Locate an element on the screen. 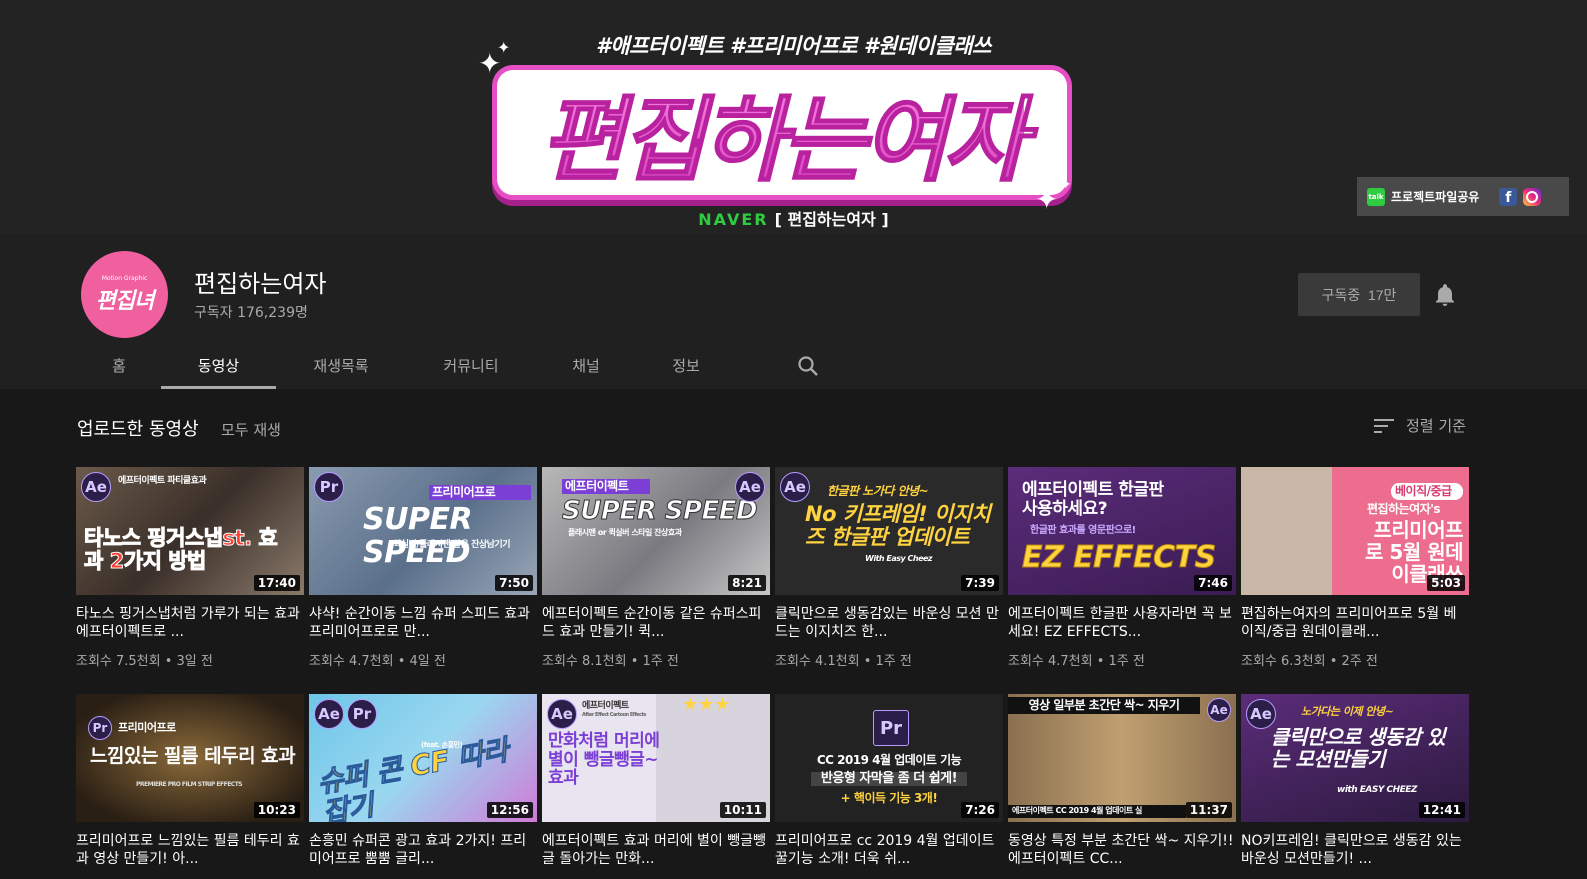 The width and height of the screenshot is (1587, 879). video-thumbnail: Ae Pr 슈퍼 콘 CF 따라잡기 (feat. 손흥민) 12:56 is located at coordinates (423, 758).